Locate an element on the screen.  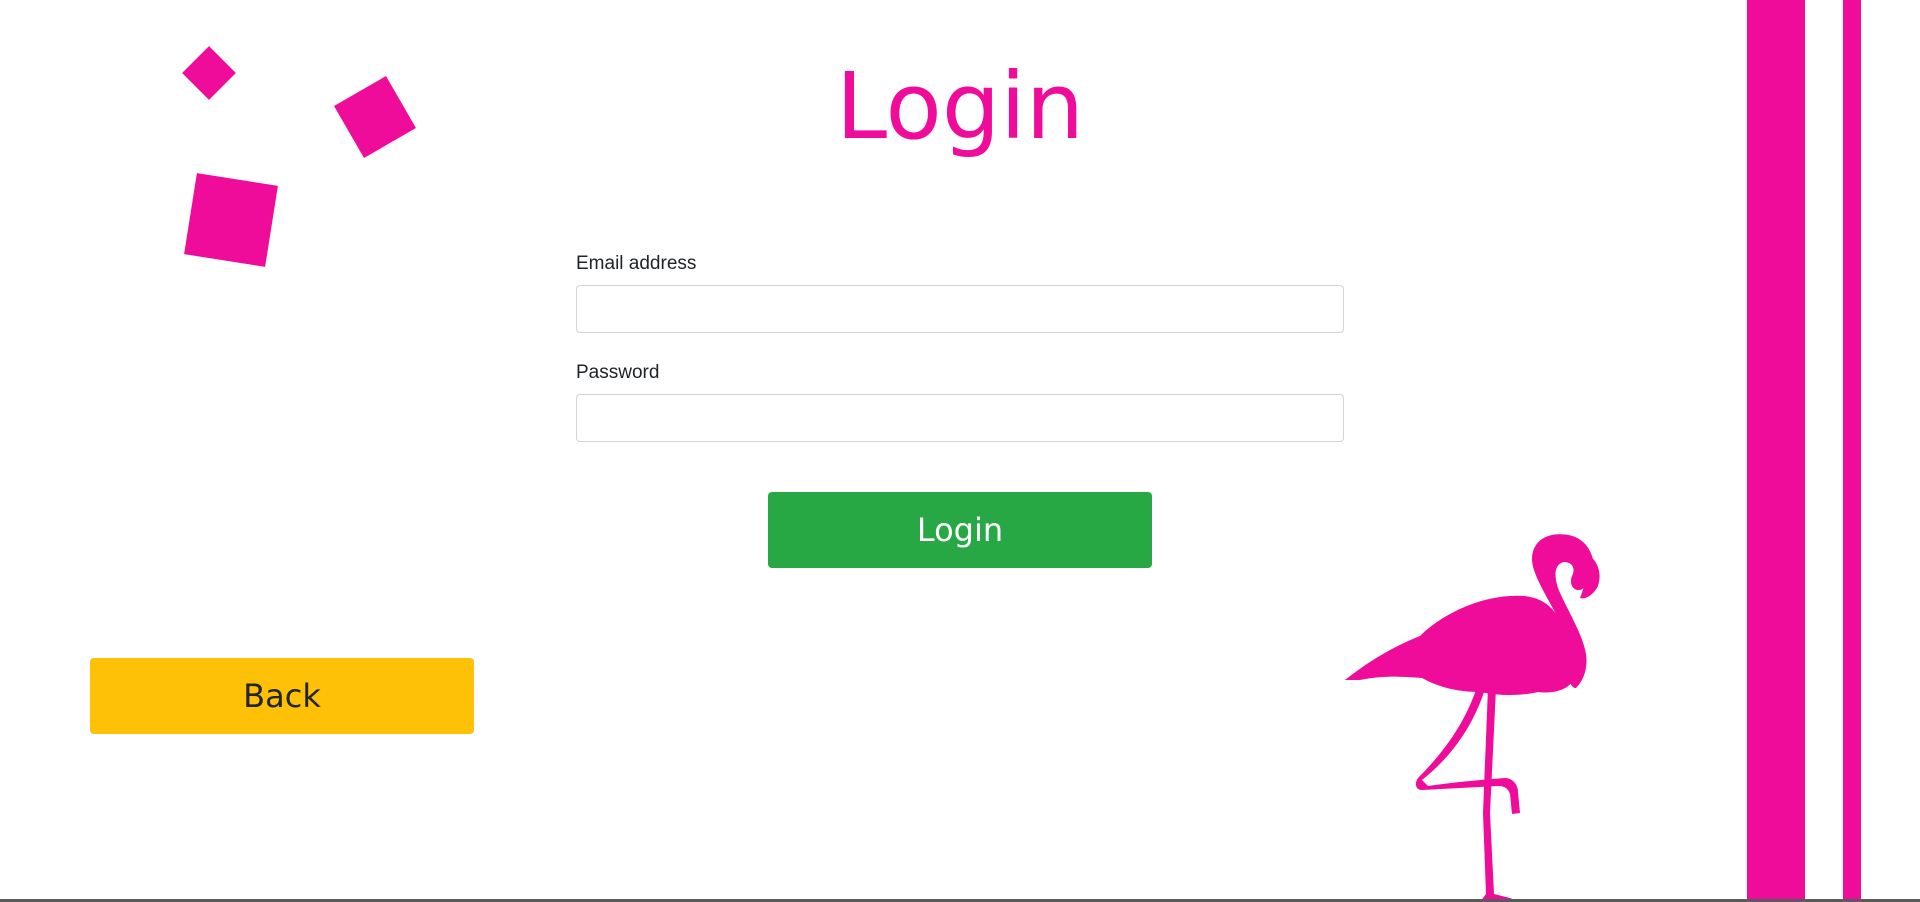
email-field is located at coordinates (960, 309).